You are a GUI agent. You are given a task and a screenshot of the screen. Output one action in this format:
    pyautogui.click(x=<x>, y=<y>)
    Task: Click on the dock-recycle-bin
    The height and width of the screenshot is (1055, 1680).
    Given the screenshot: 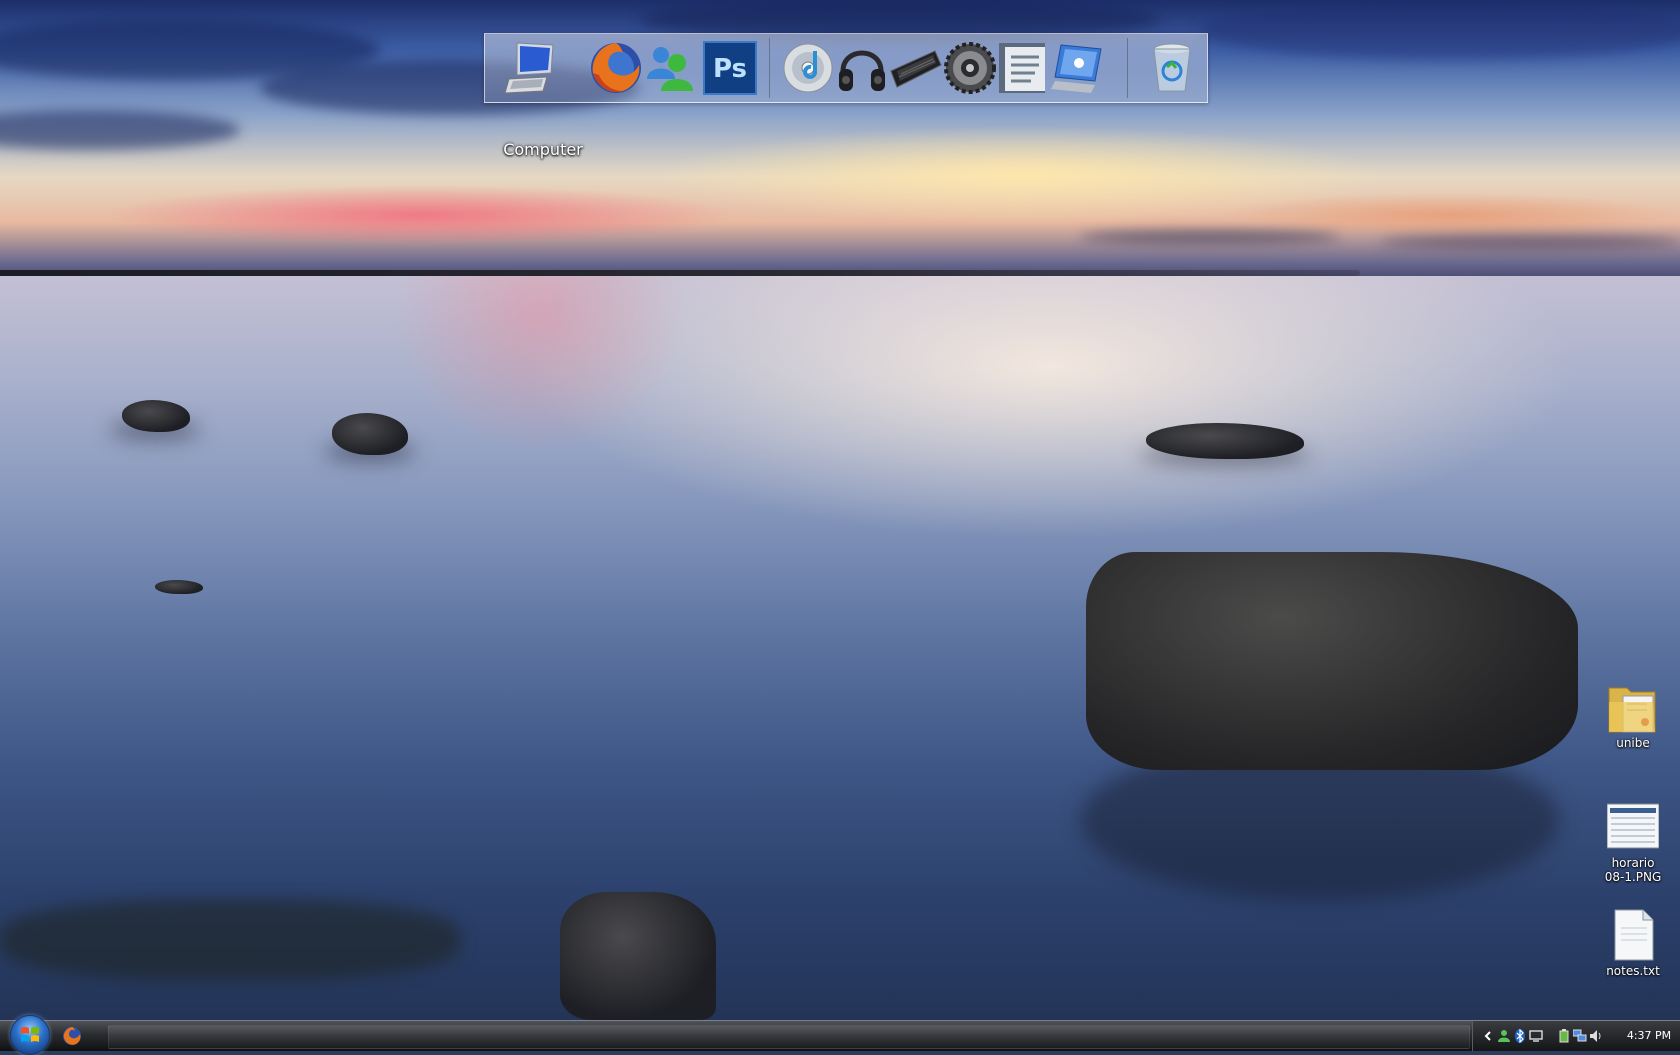 What is the action you would take?
    pyautogui.click(x=1172, y=68)
    